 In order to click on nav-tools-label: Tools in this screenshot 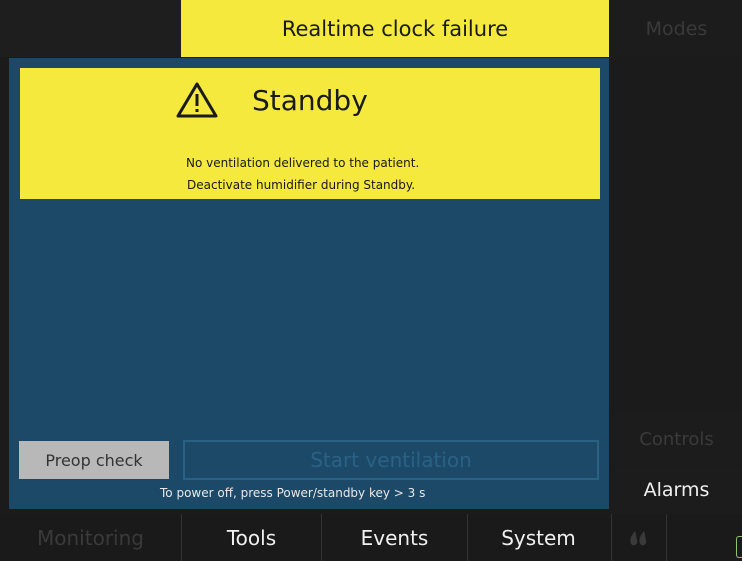, I will do `click(251, 537)`.